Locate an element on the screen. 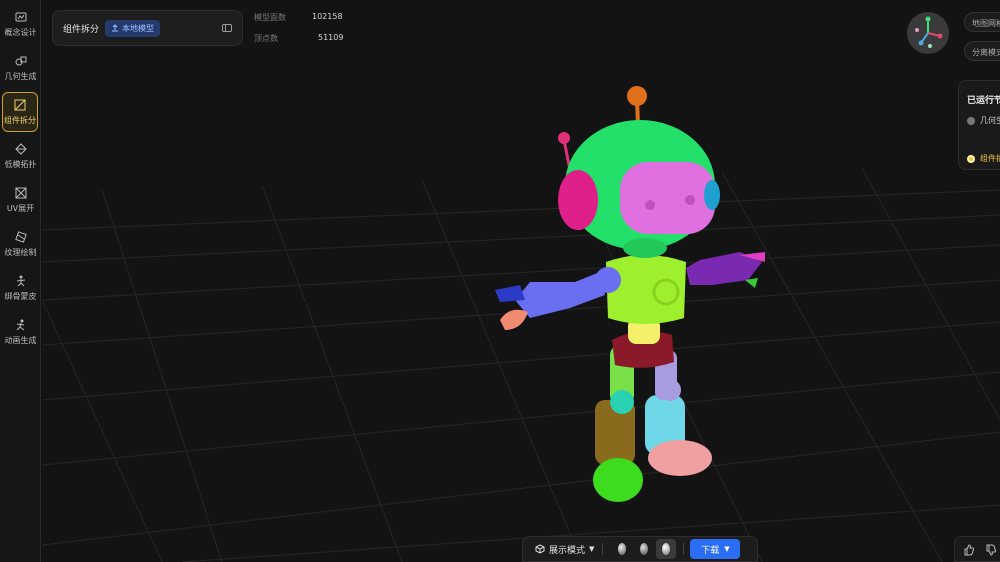 This screenshot has width=1000, height=562. panel-toggle-icon is located at coordinates (227, 28).